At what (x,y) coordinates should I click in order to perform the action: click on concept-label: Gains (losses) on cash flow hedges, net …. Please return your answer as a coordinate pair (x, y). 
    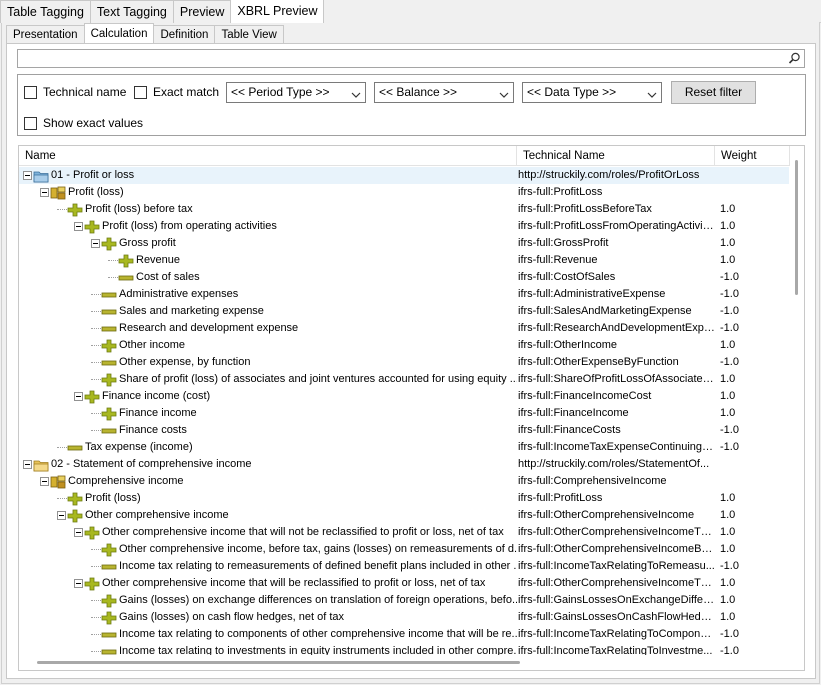
    Looking at the image, I should click on (232, 617).